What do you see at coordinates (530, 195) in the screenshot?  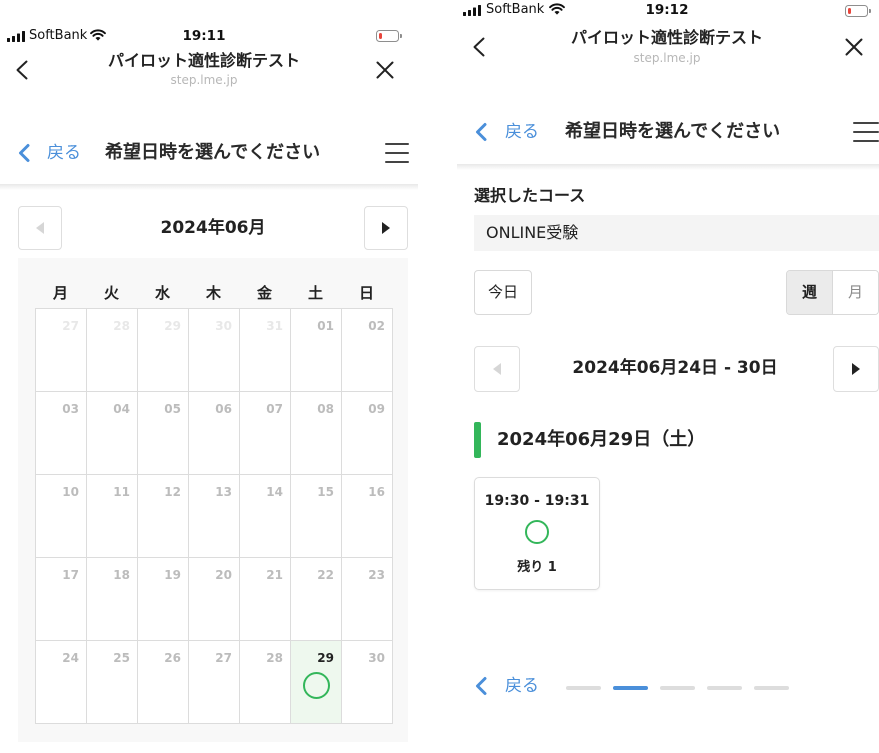 I see `selected-course-label: 選択したコース` at bounding box center [530, 195].